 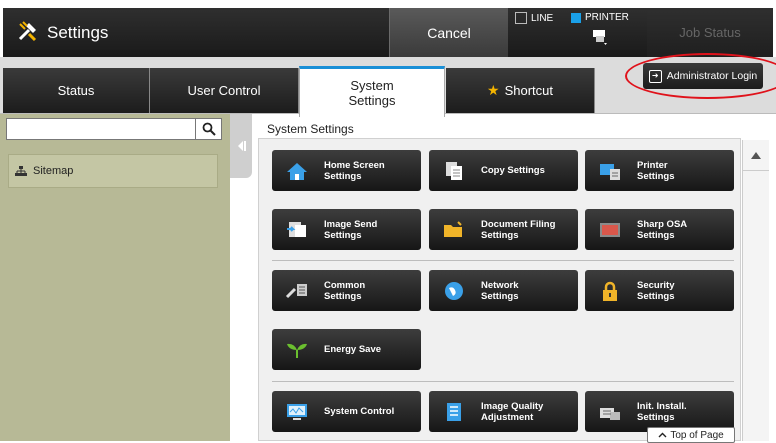 What do you see at coordinates (518, 229) in the screenshot?
I see `tile-label: Document Filing Settings` at bounding box center [518, 229].